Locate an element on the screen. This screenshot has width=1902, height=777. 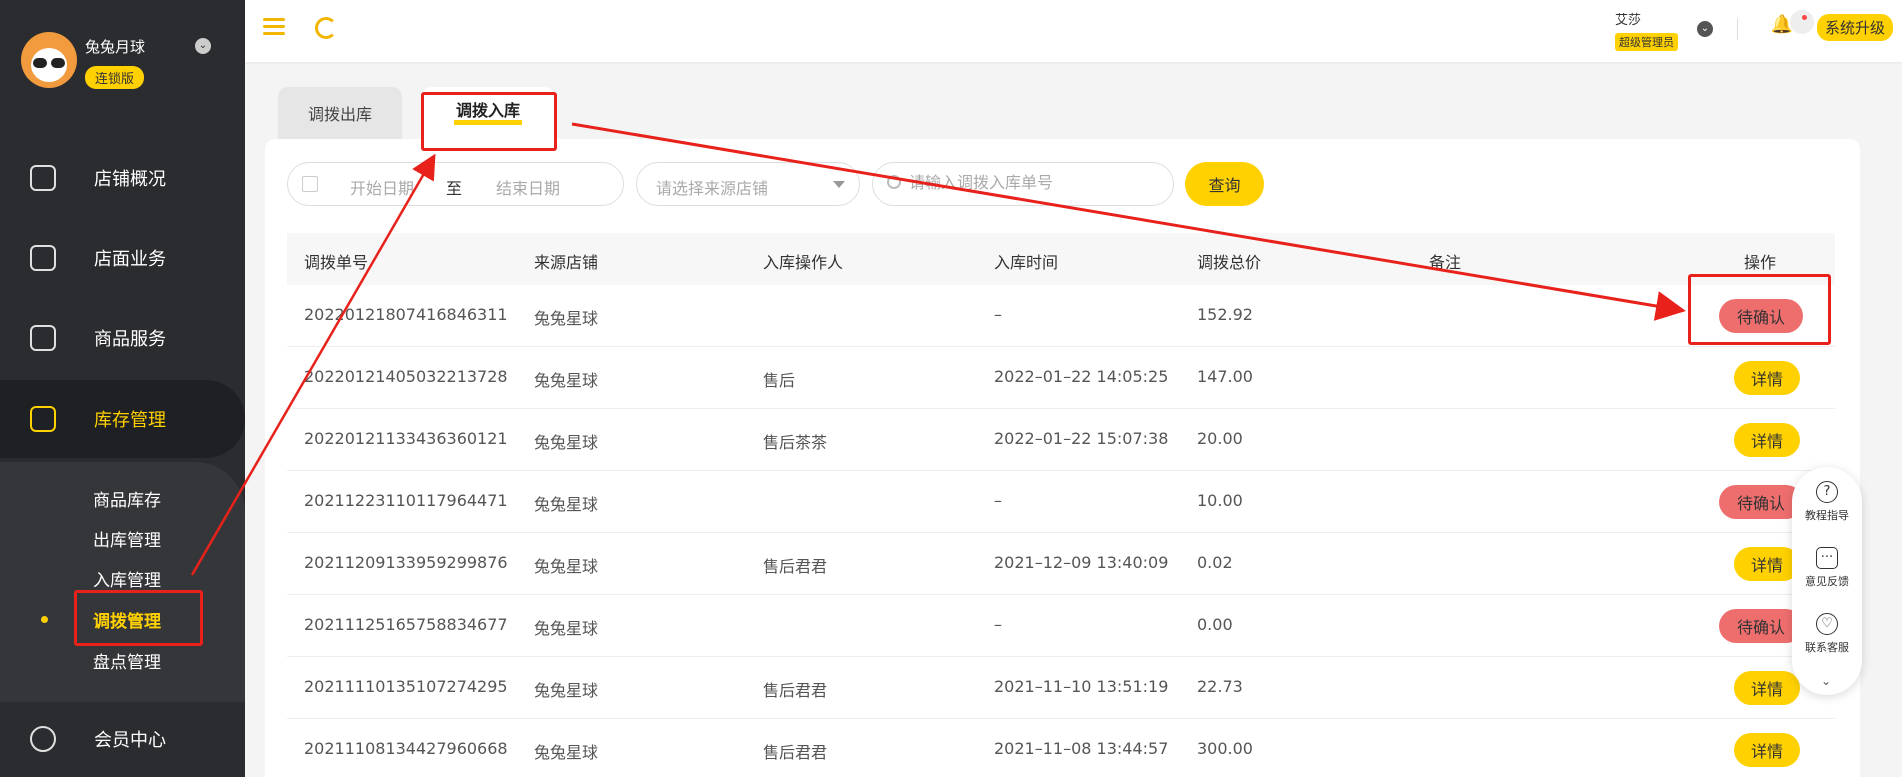
annotation-arrow-to-tab is located at coordinates (313, 364).